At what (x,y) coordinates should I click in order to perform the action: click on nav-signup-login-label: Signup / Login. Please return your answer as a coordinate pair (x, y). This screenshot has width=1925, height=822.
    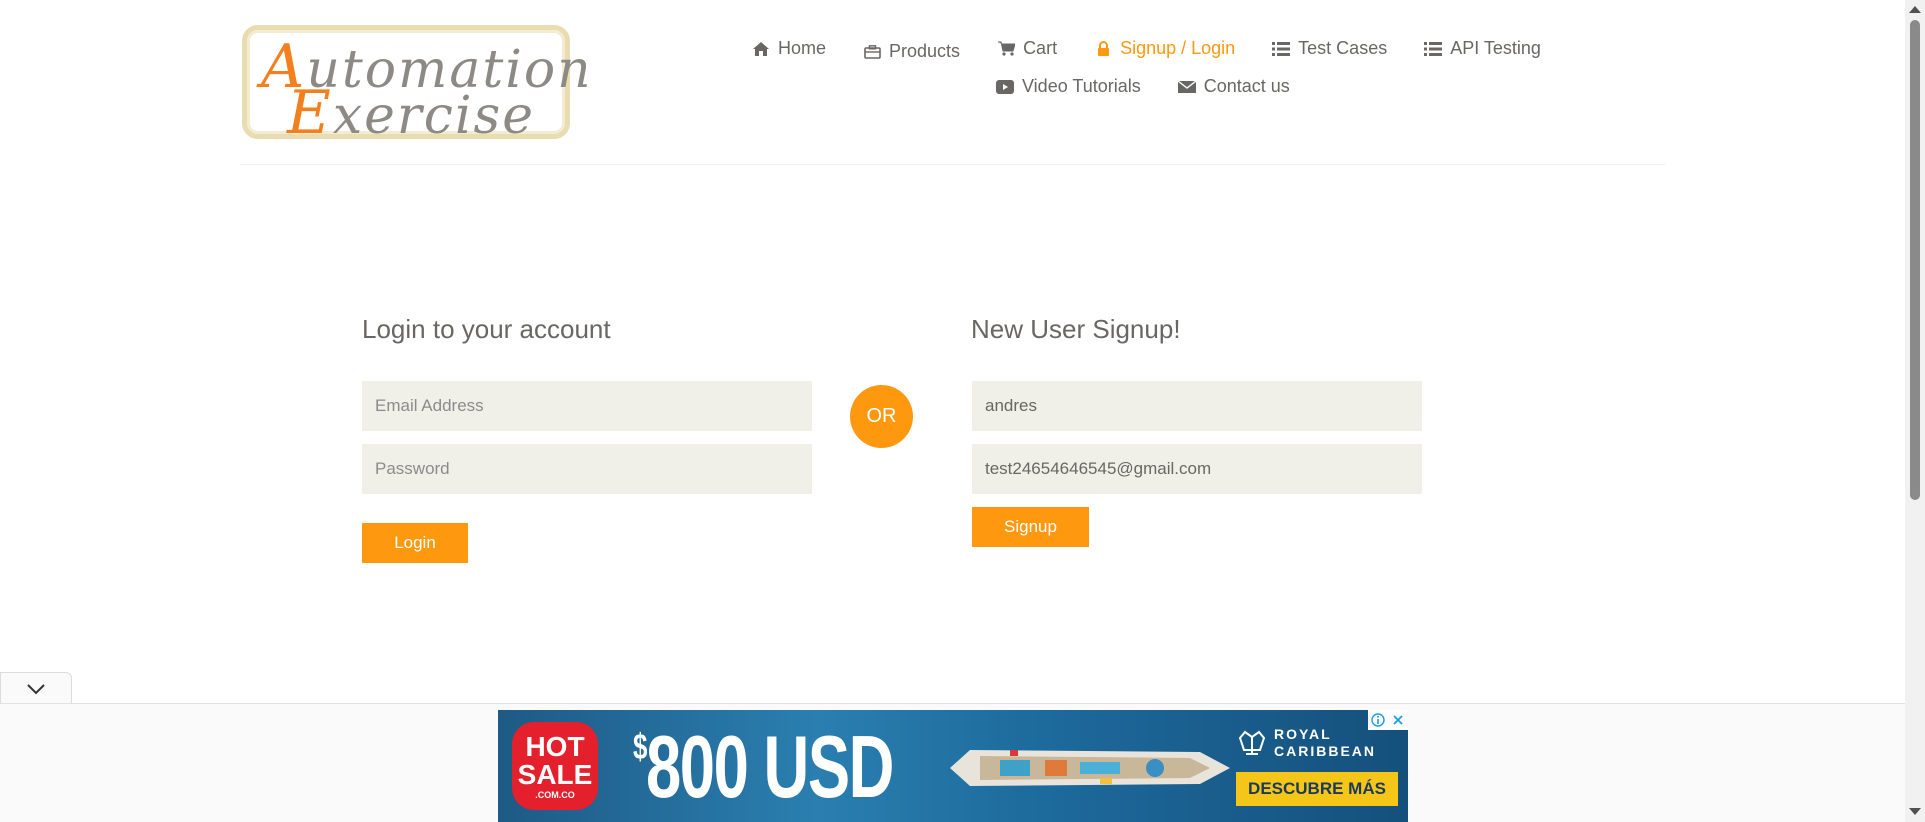
    Looking at the image, I should click on (1178, 48).